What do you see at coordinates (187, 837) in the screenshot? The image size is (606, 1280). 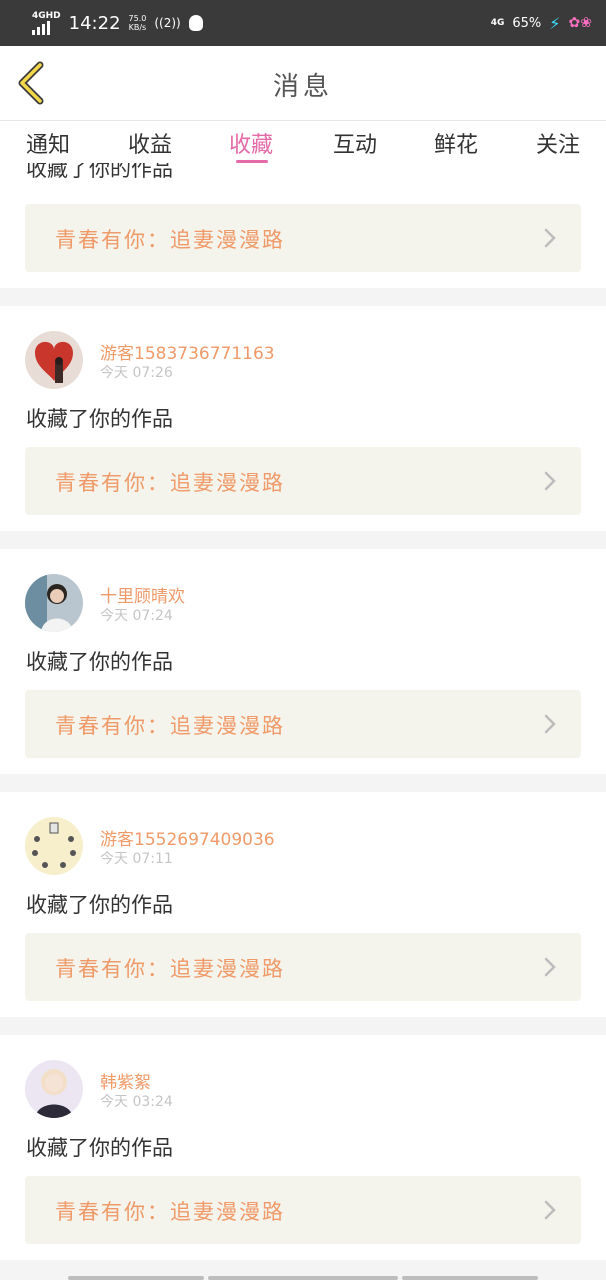 I see `username: 游客1552697409036` at bounding box center [187, 837].